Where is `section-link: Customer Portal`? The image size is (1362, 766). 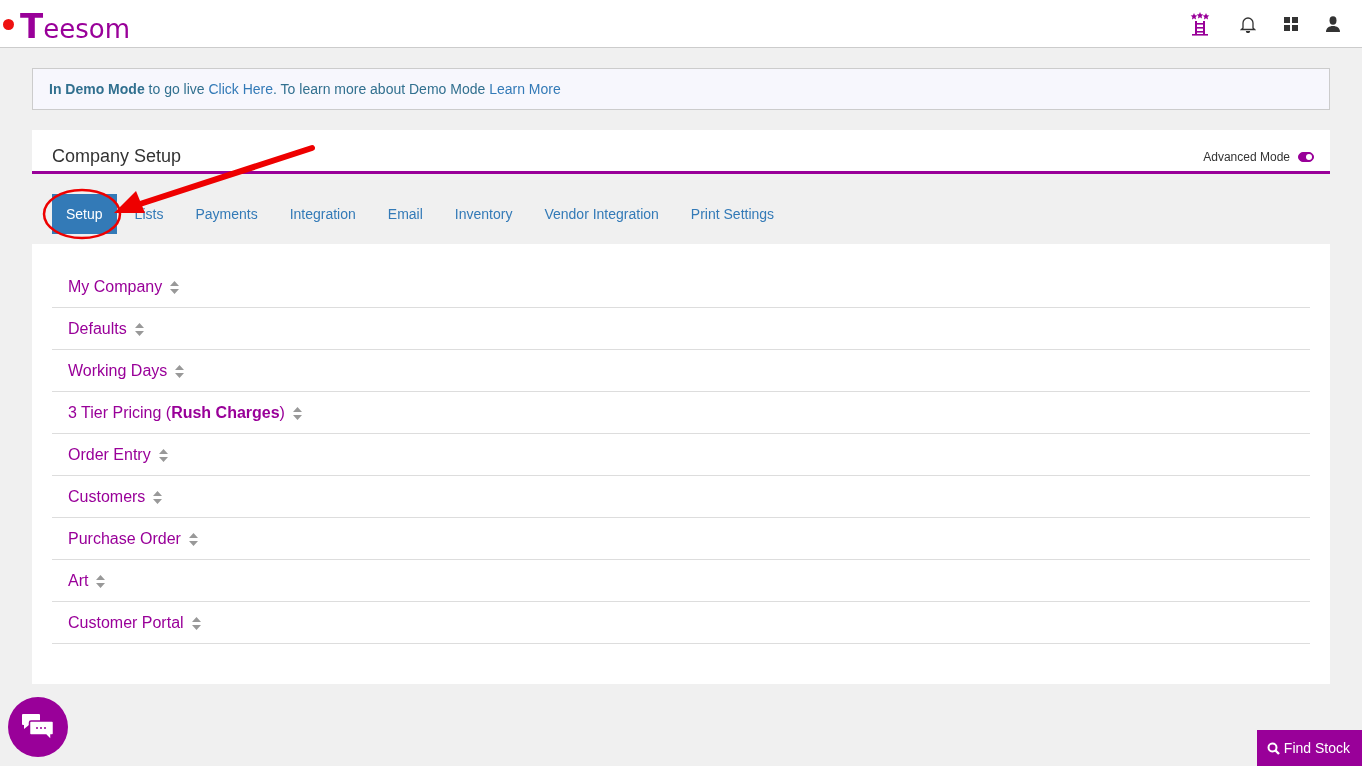 section-link: Customer Portal is located at coordinates (126, 623).